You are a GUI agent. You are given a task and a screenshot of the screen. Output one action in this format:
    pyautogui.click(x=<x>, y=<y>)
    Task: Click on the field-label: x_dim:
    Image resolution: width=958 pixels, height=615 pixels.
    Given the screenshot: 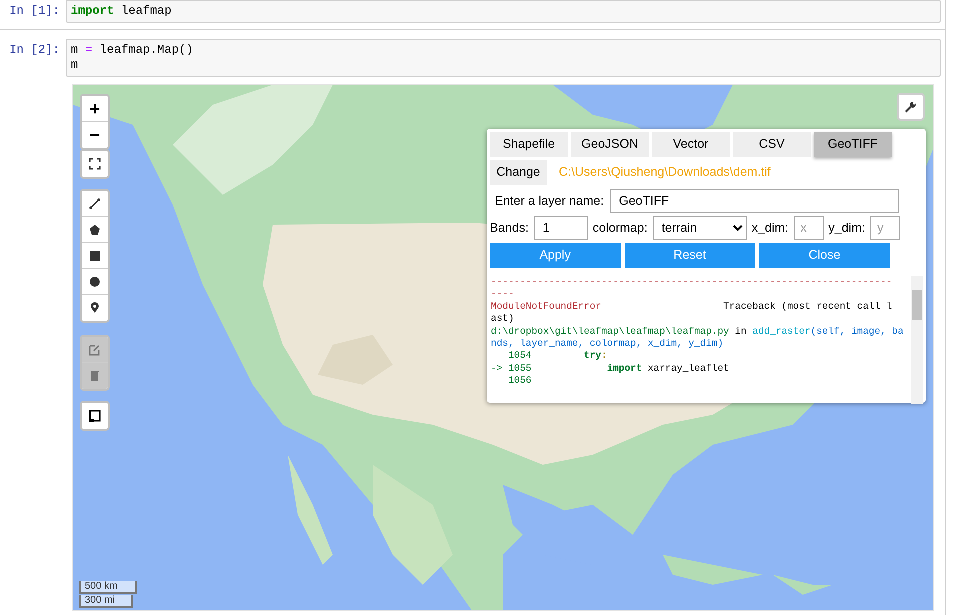 What is the action you would take?
    pyautogui.click(x=770, y=228)
    